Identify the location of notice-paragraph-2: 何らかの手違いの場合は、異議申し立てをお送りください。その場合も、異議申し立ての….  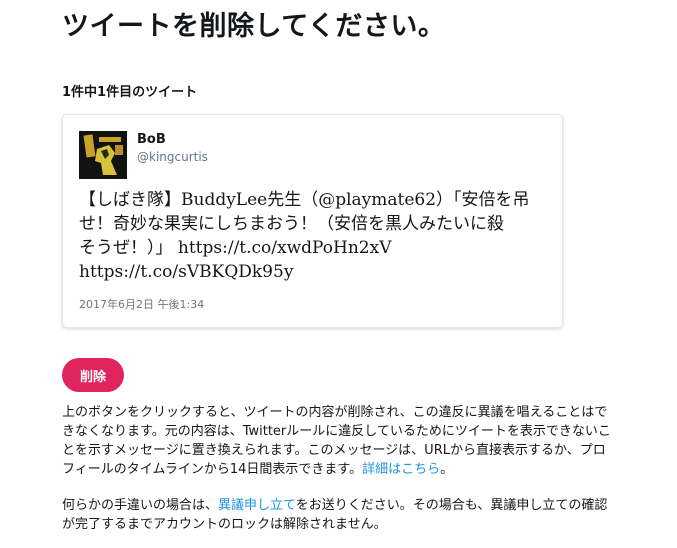
(357, 515).